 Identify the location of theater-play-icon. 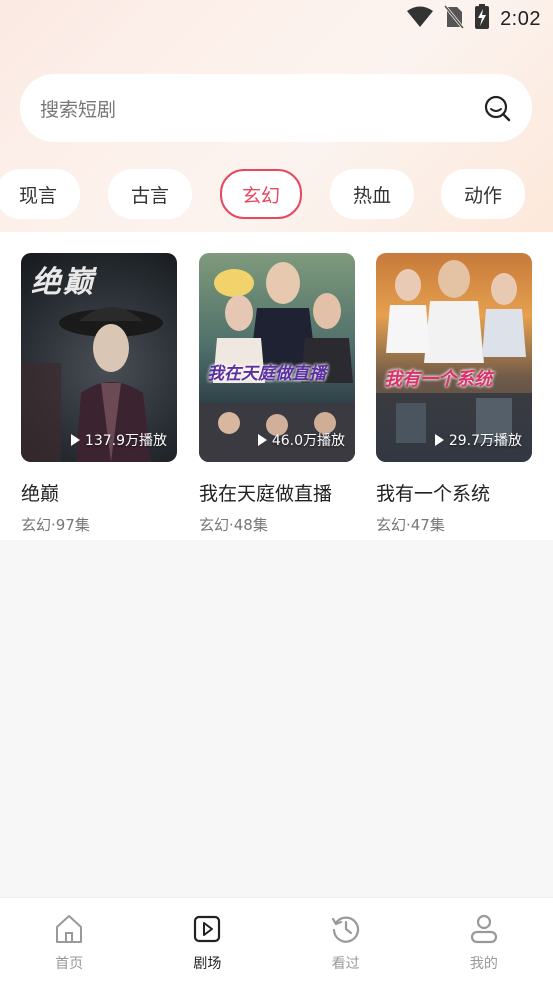
(207, 929).